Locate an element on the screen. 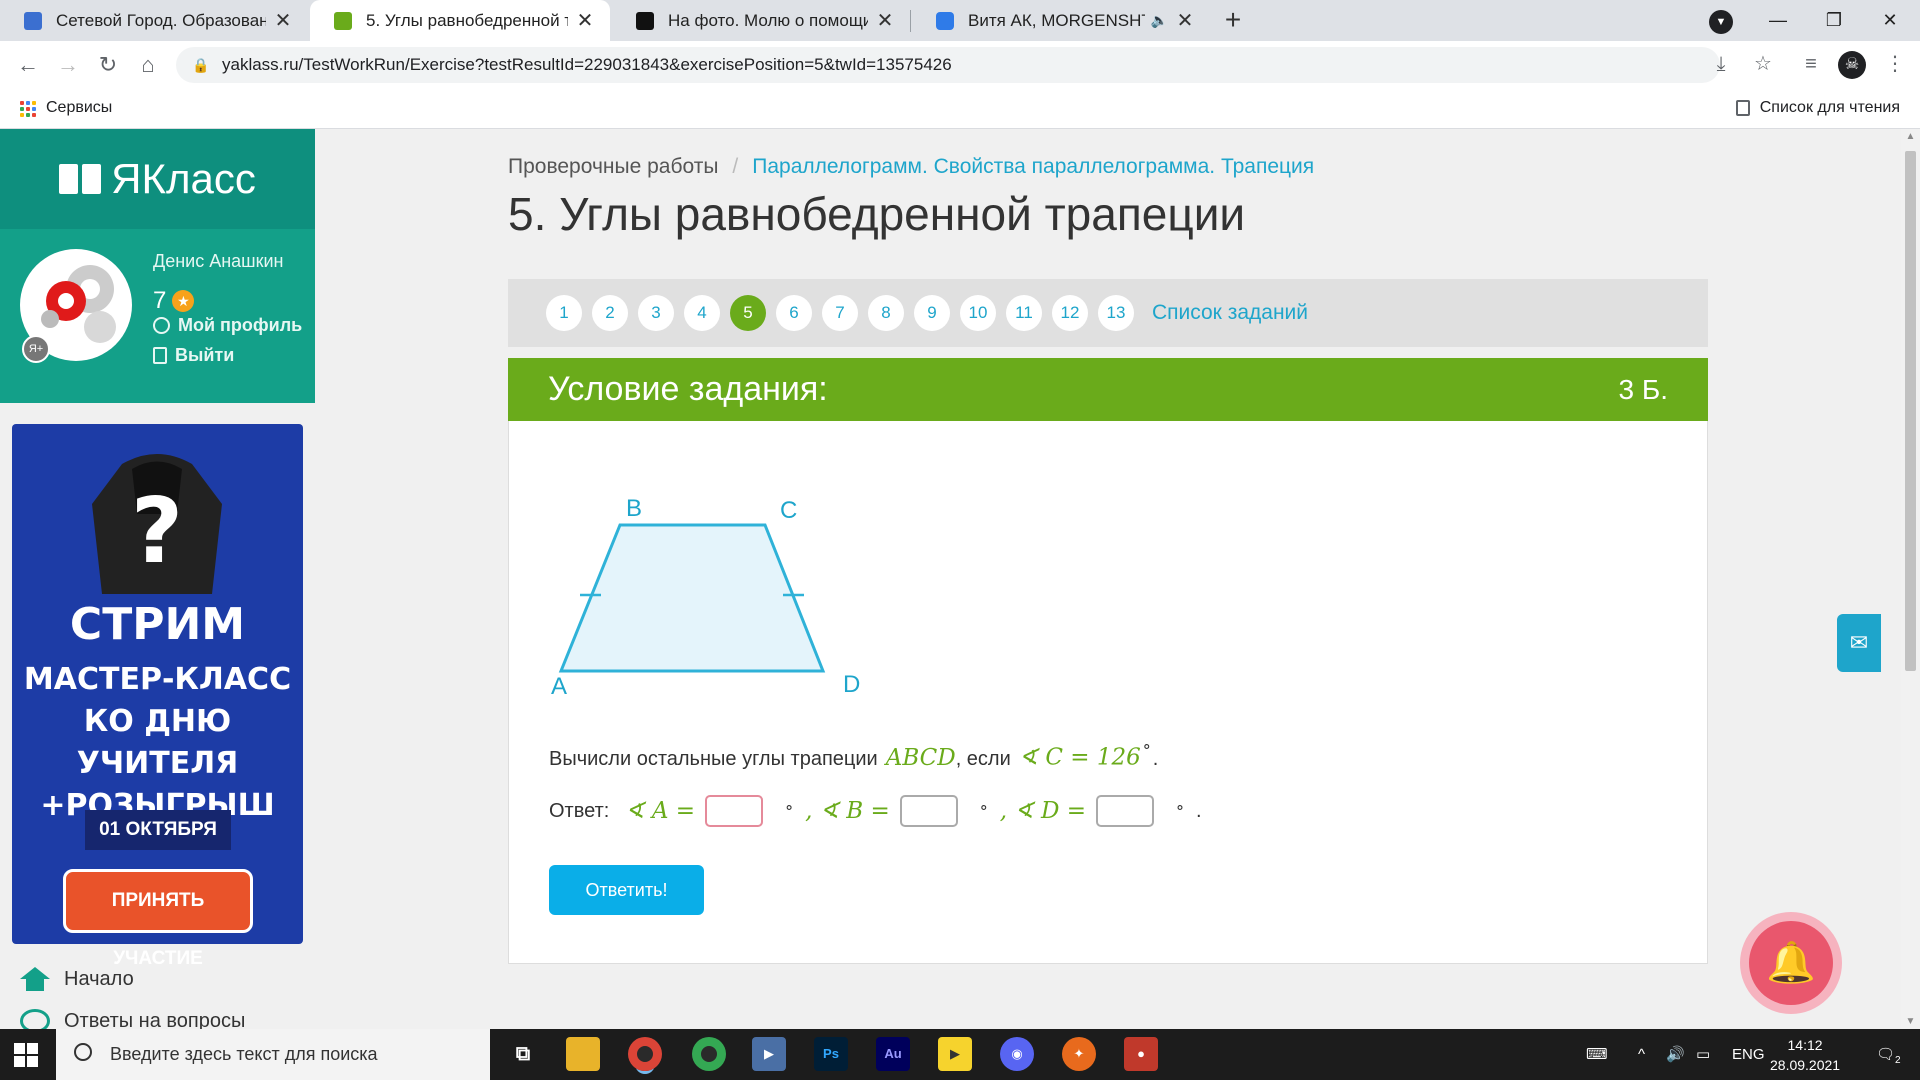 The image size is (1920, 1080). fl-studio-icon: ✦ is located at coordinates (1079, 1054).